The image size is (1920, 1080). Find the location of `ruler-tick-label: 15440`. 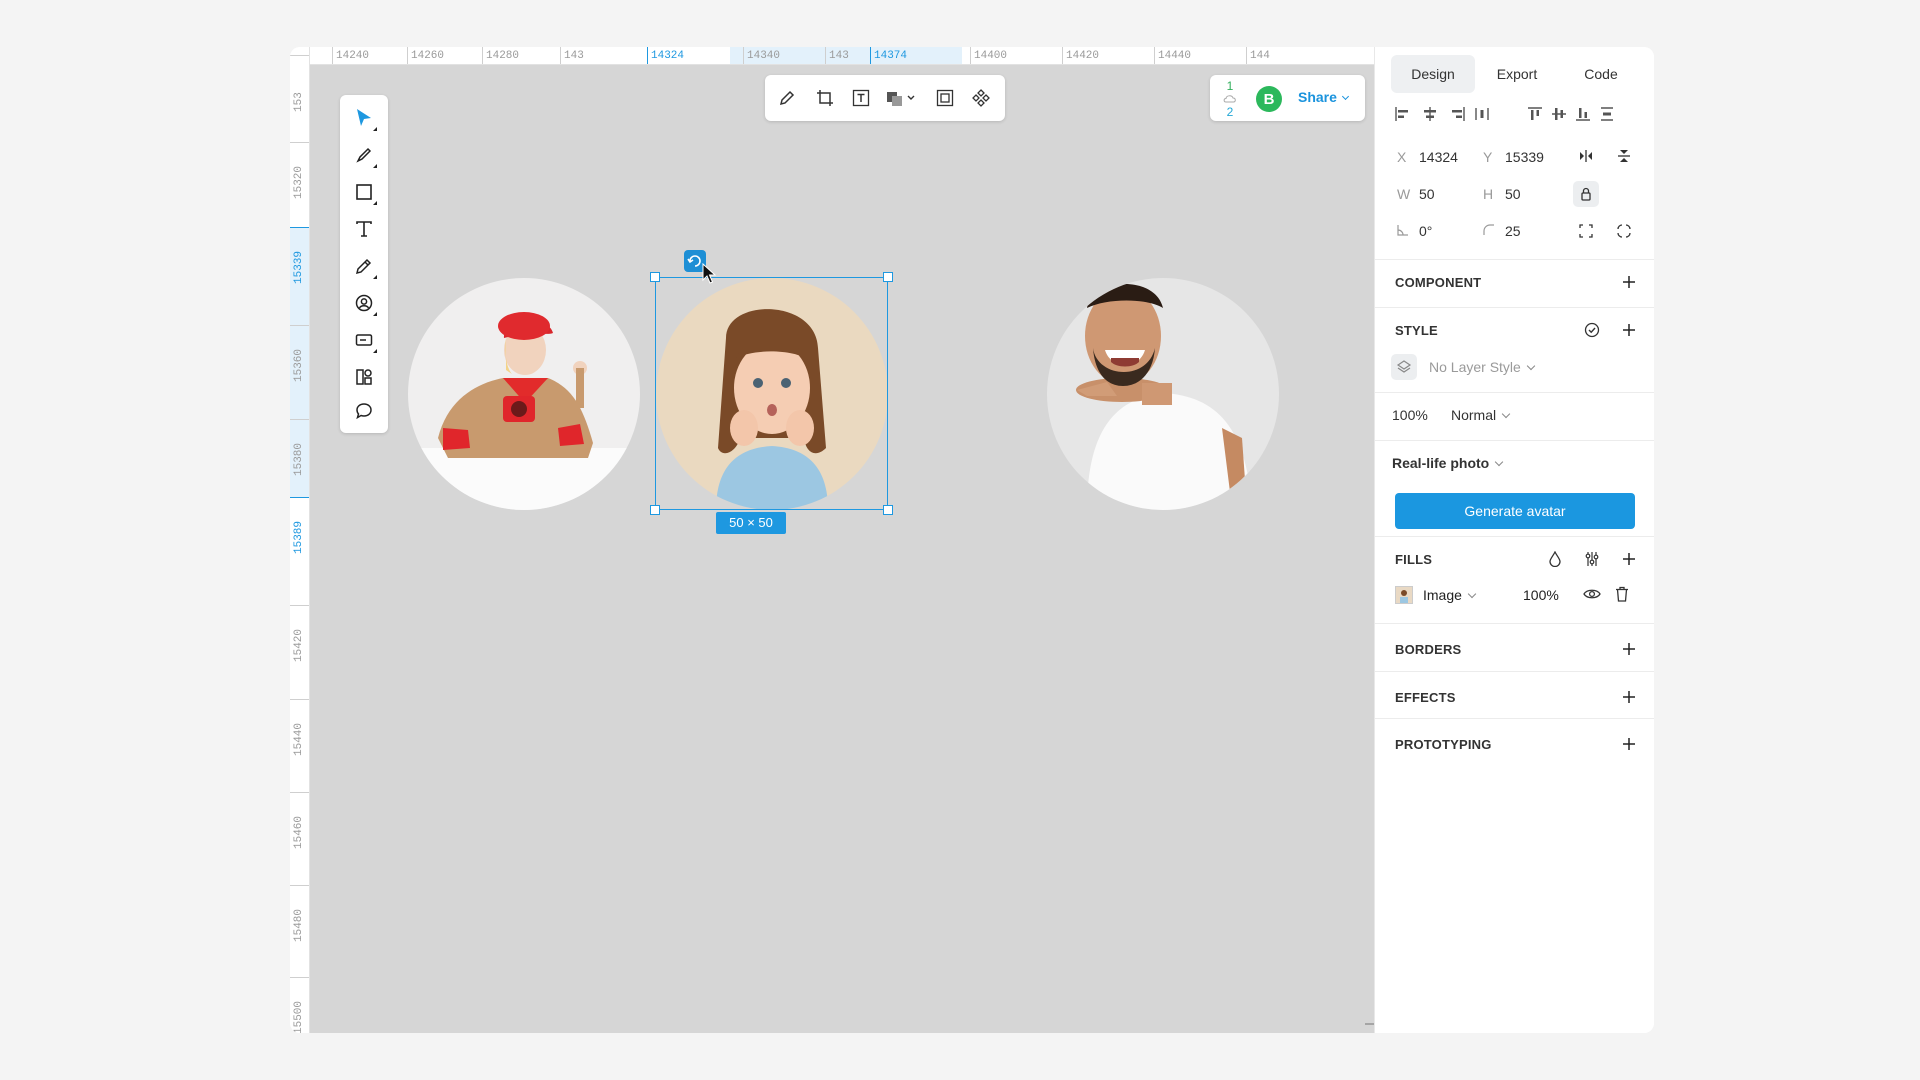

ruler-tick-label: 15440 is located at coordinates (299, 739).